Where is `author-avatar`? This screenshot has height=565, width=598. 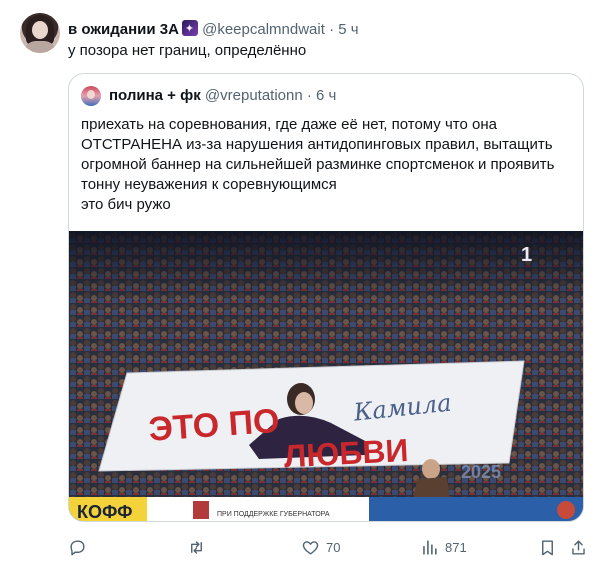 author-avatar is located at coordinates (40, 33).